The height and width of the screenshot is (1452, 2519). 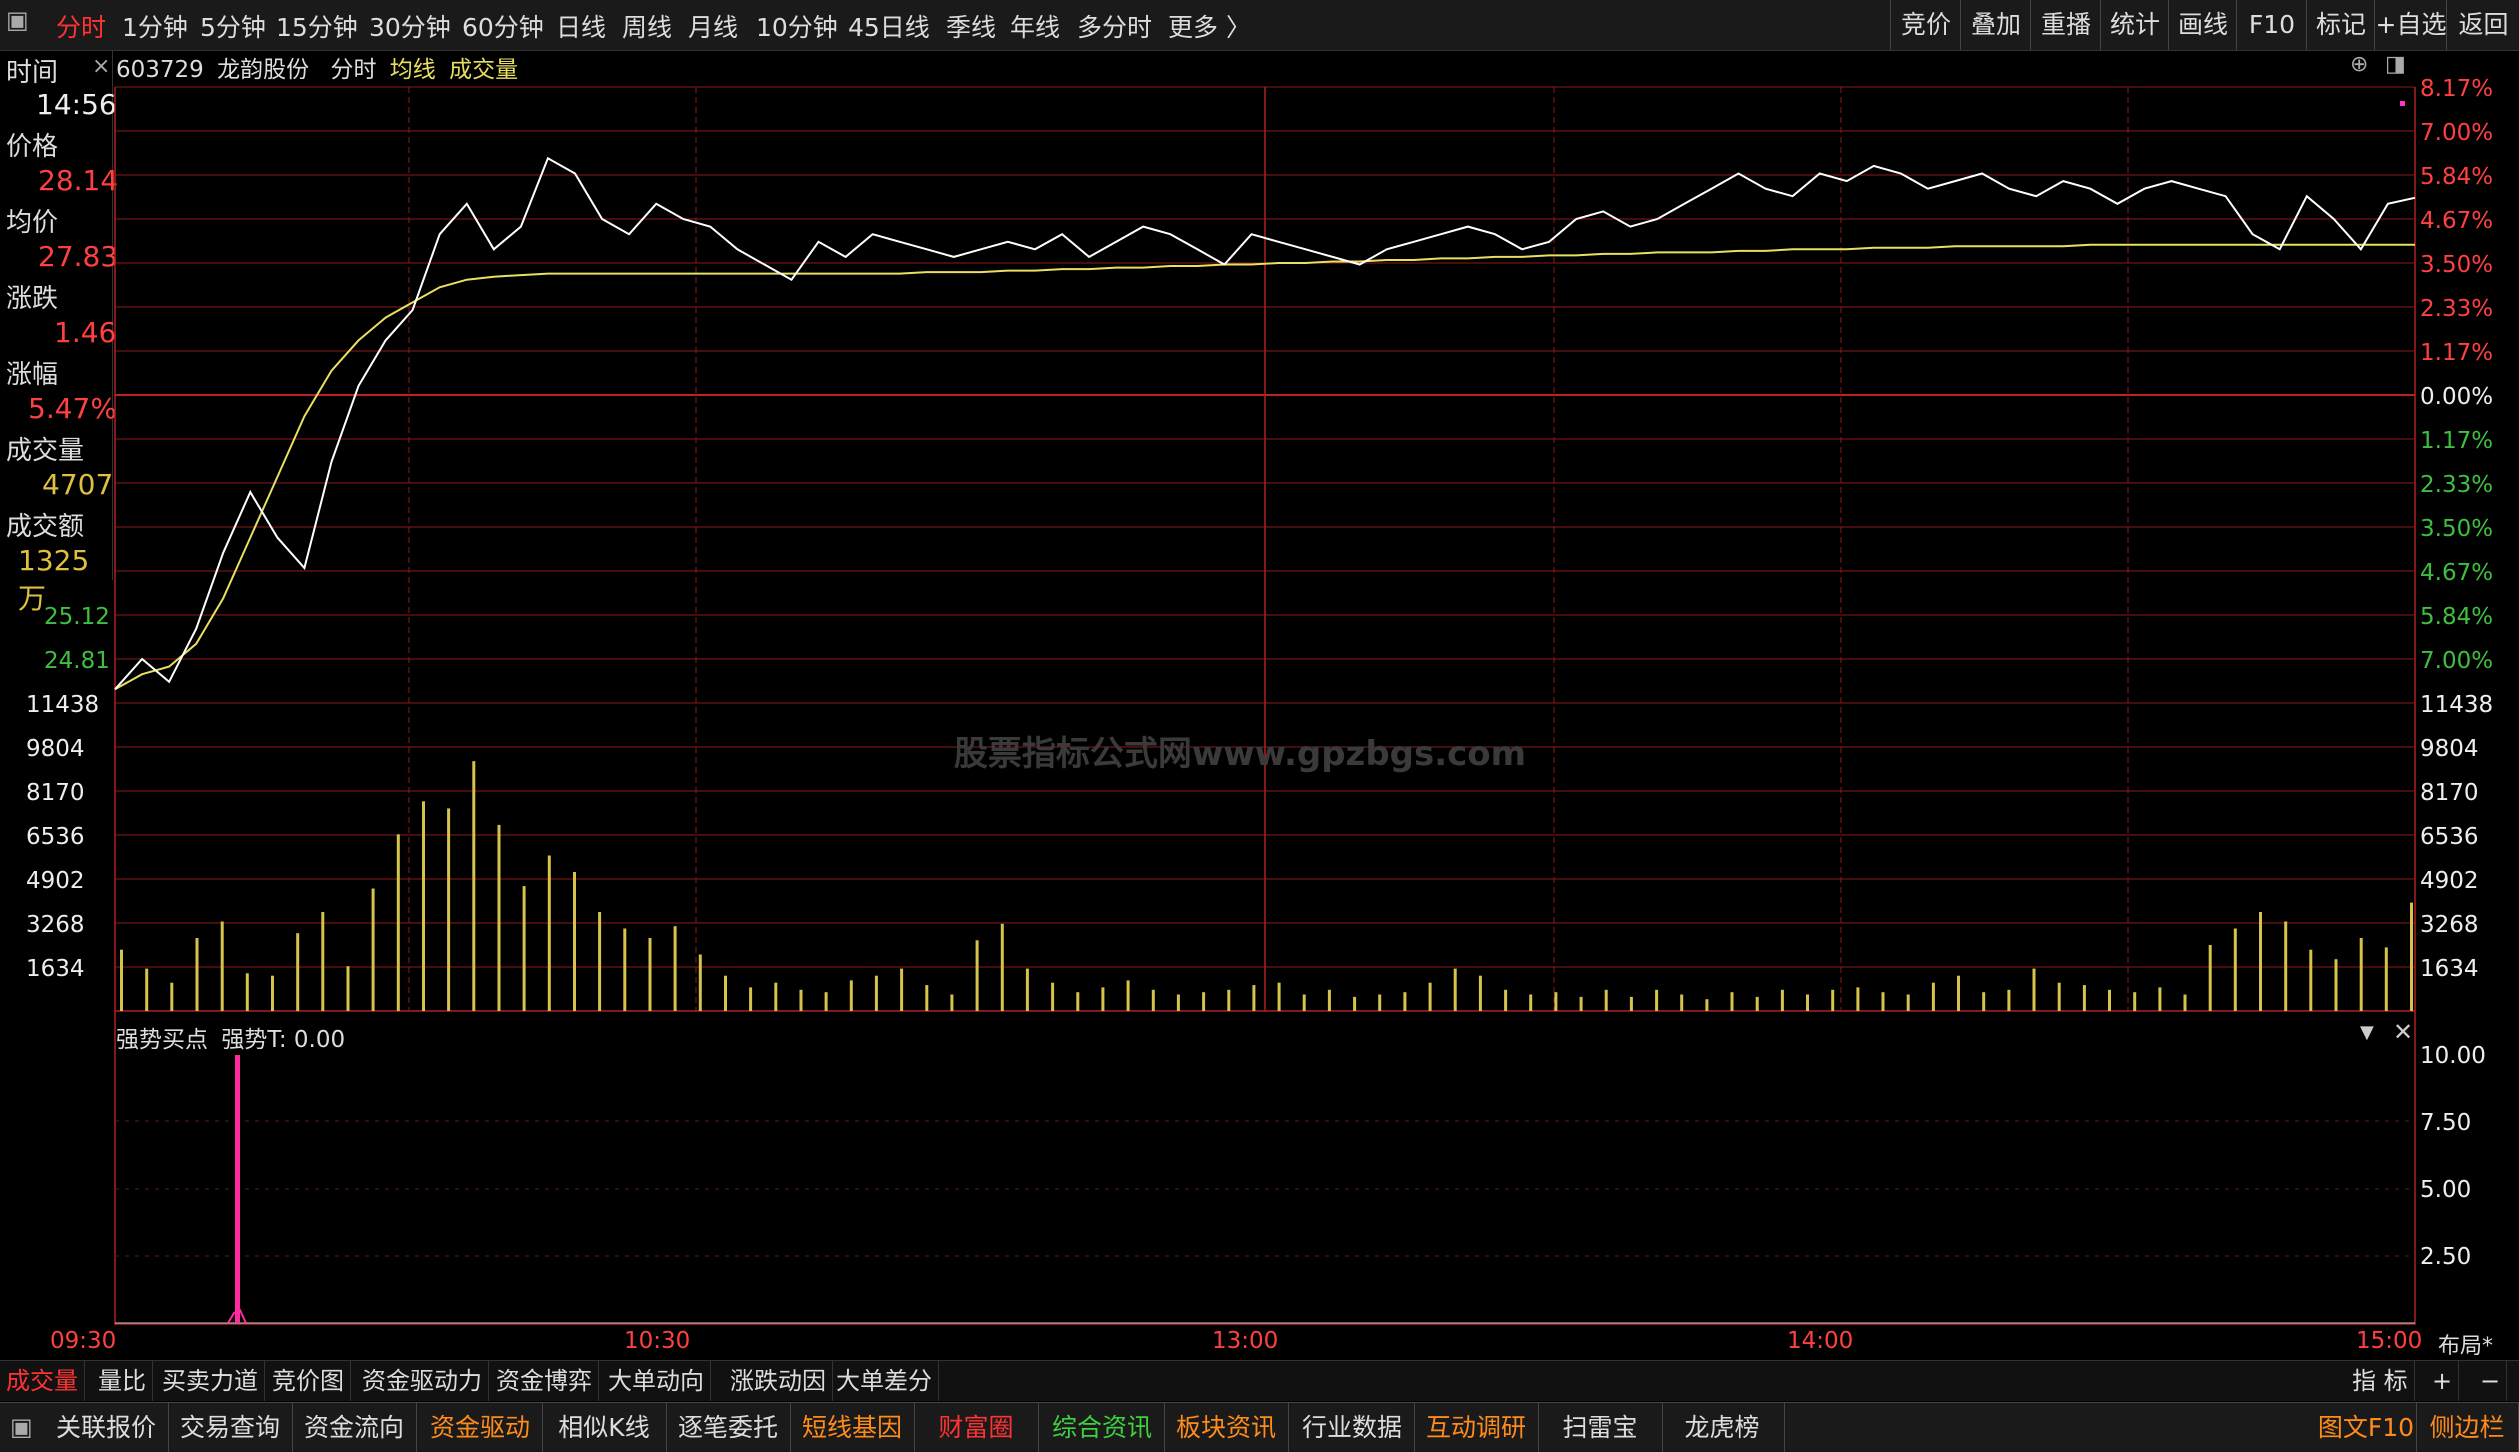 I want to click on indicator-tab-8: 大单差分, so click(x=884, y=1381).